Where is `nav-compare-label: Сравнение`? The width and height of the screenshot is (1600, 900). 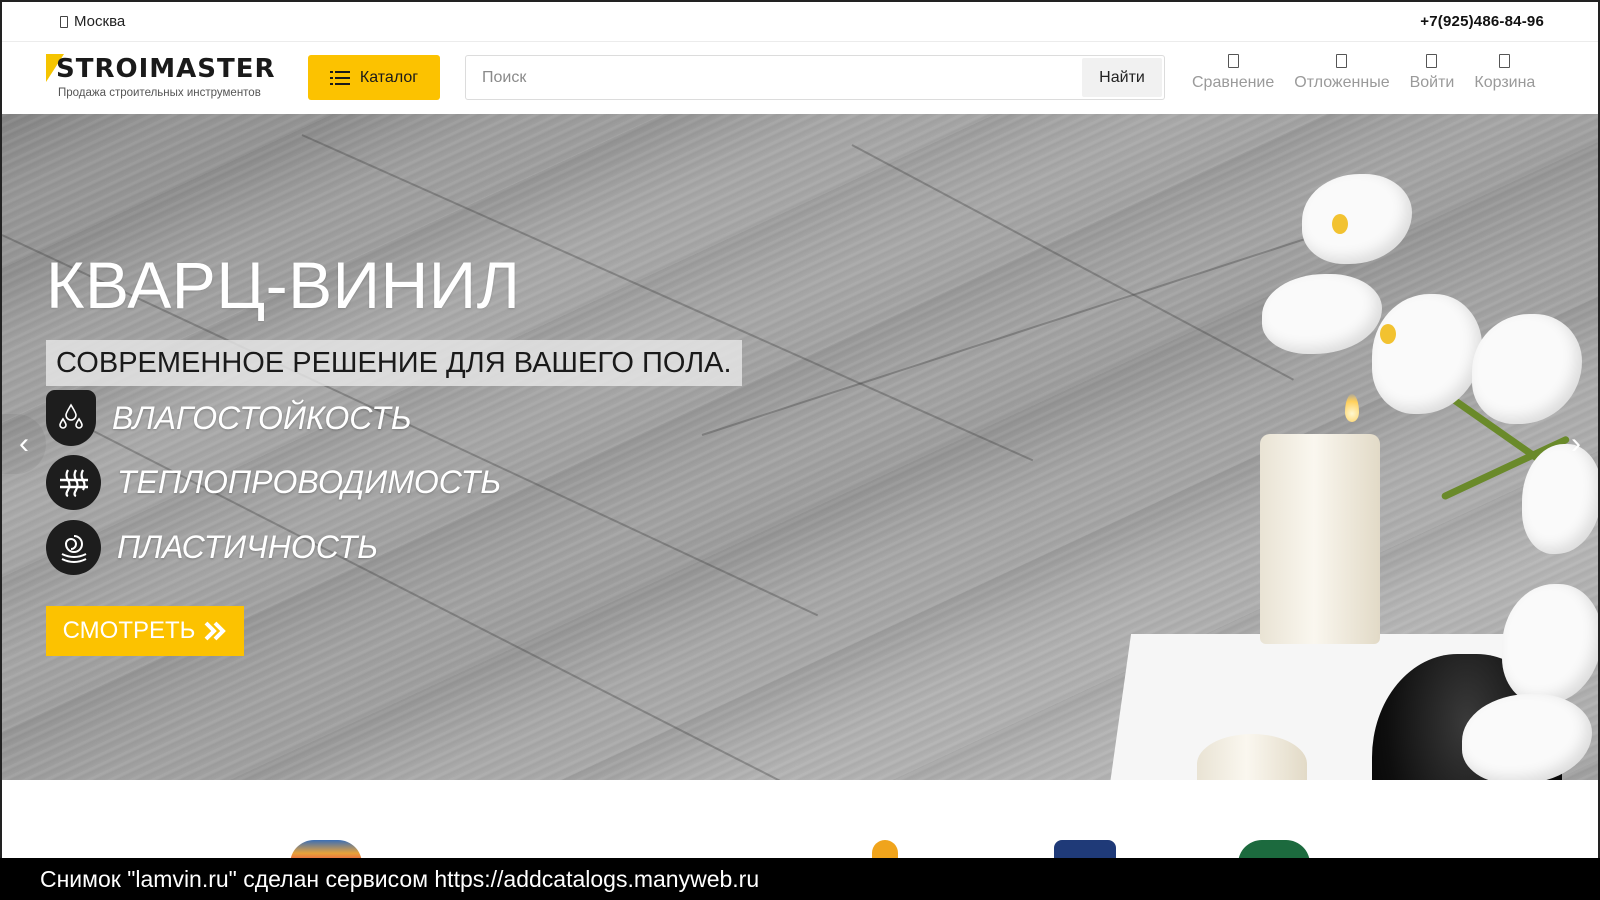
nav-compare-label: Сравнение is located at coordinates (1233, 82).